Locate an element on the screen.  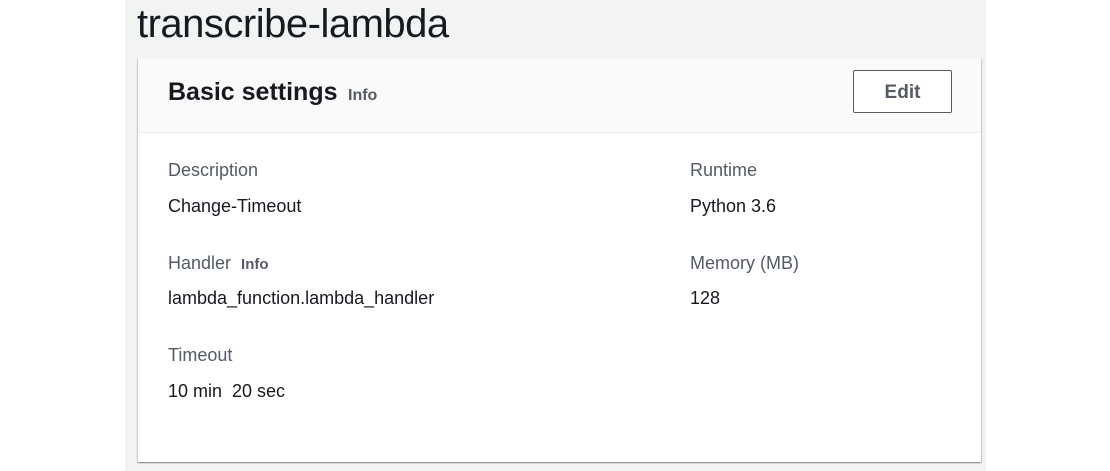
panel-title: Basic settings is located at coordinates (253, 92).